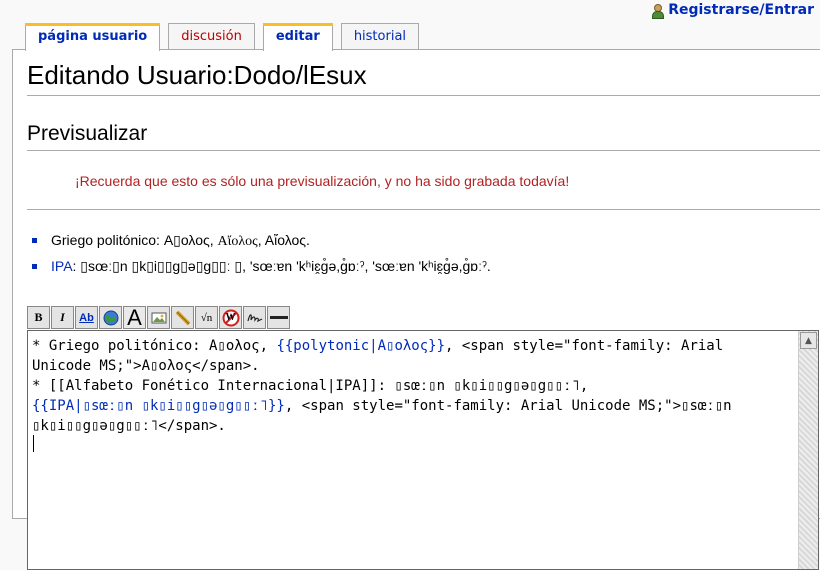  What do you see at coordinates (808, 450) in the screenshot?
I see `textarea-scrollbar: ▲` at bounding box center [808, 450].